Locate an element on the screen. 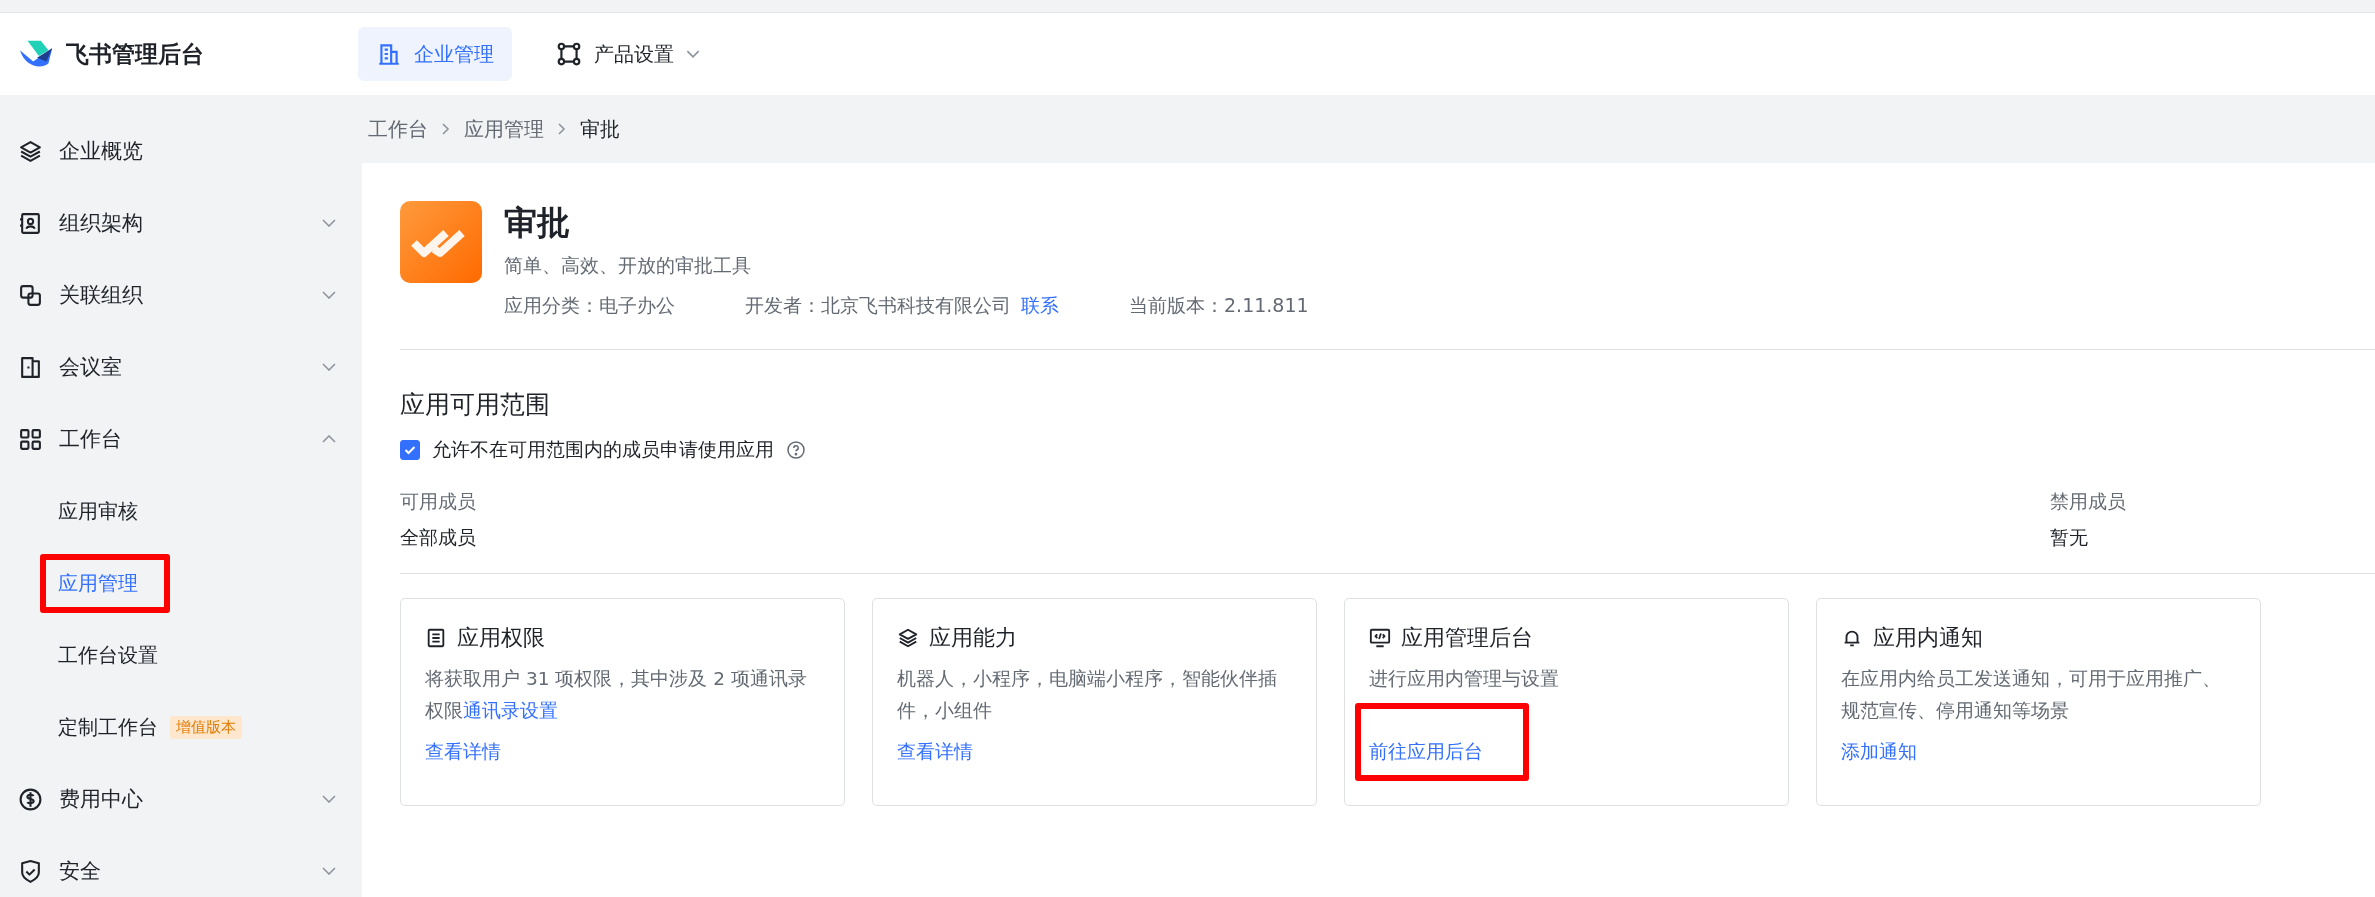 Image resolution: width=2375 pixels, height=897 pixels. card-title: 应用管理后台 is located at coordinates (1467, 638).